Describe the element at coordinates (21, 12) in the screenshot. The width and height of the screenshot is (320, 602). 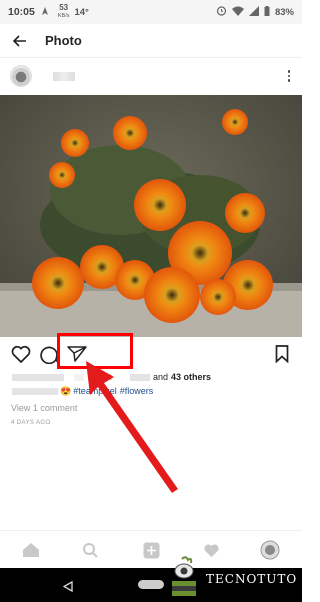
I see `status-time: 10:05` at that location.